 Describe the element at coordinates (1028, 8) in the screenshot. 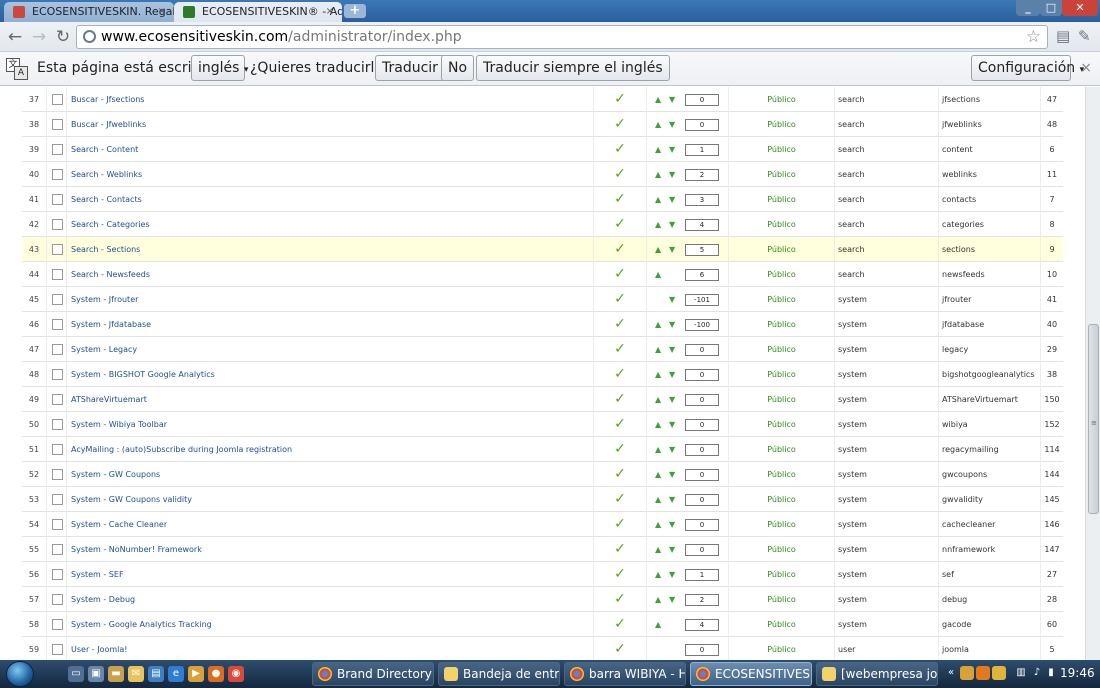

I see `minimize-icon: _` at that location.